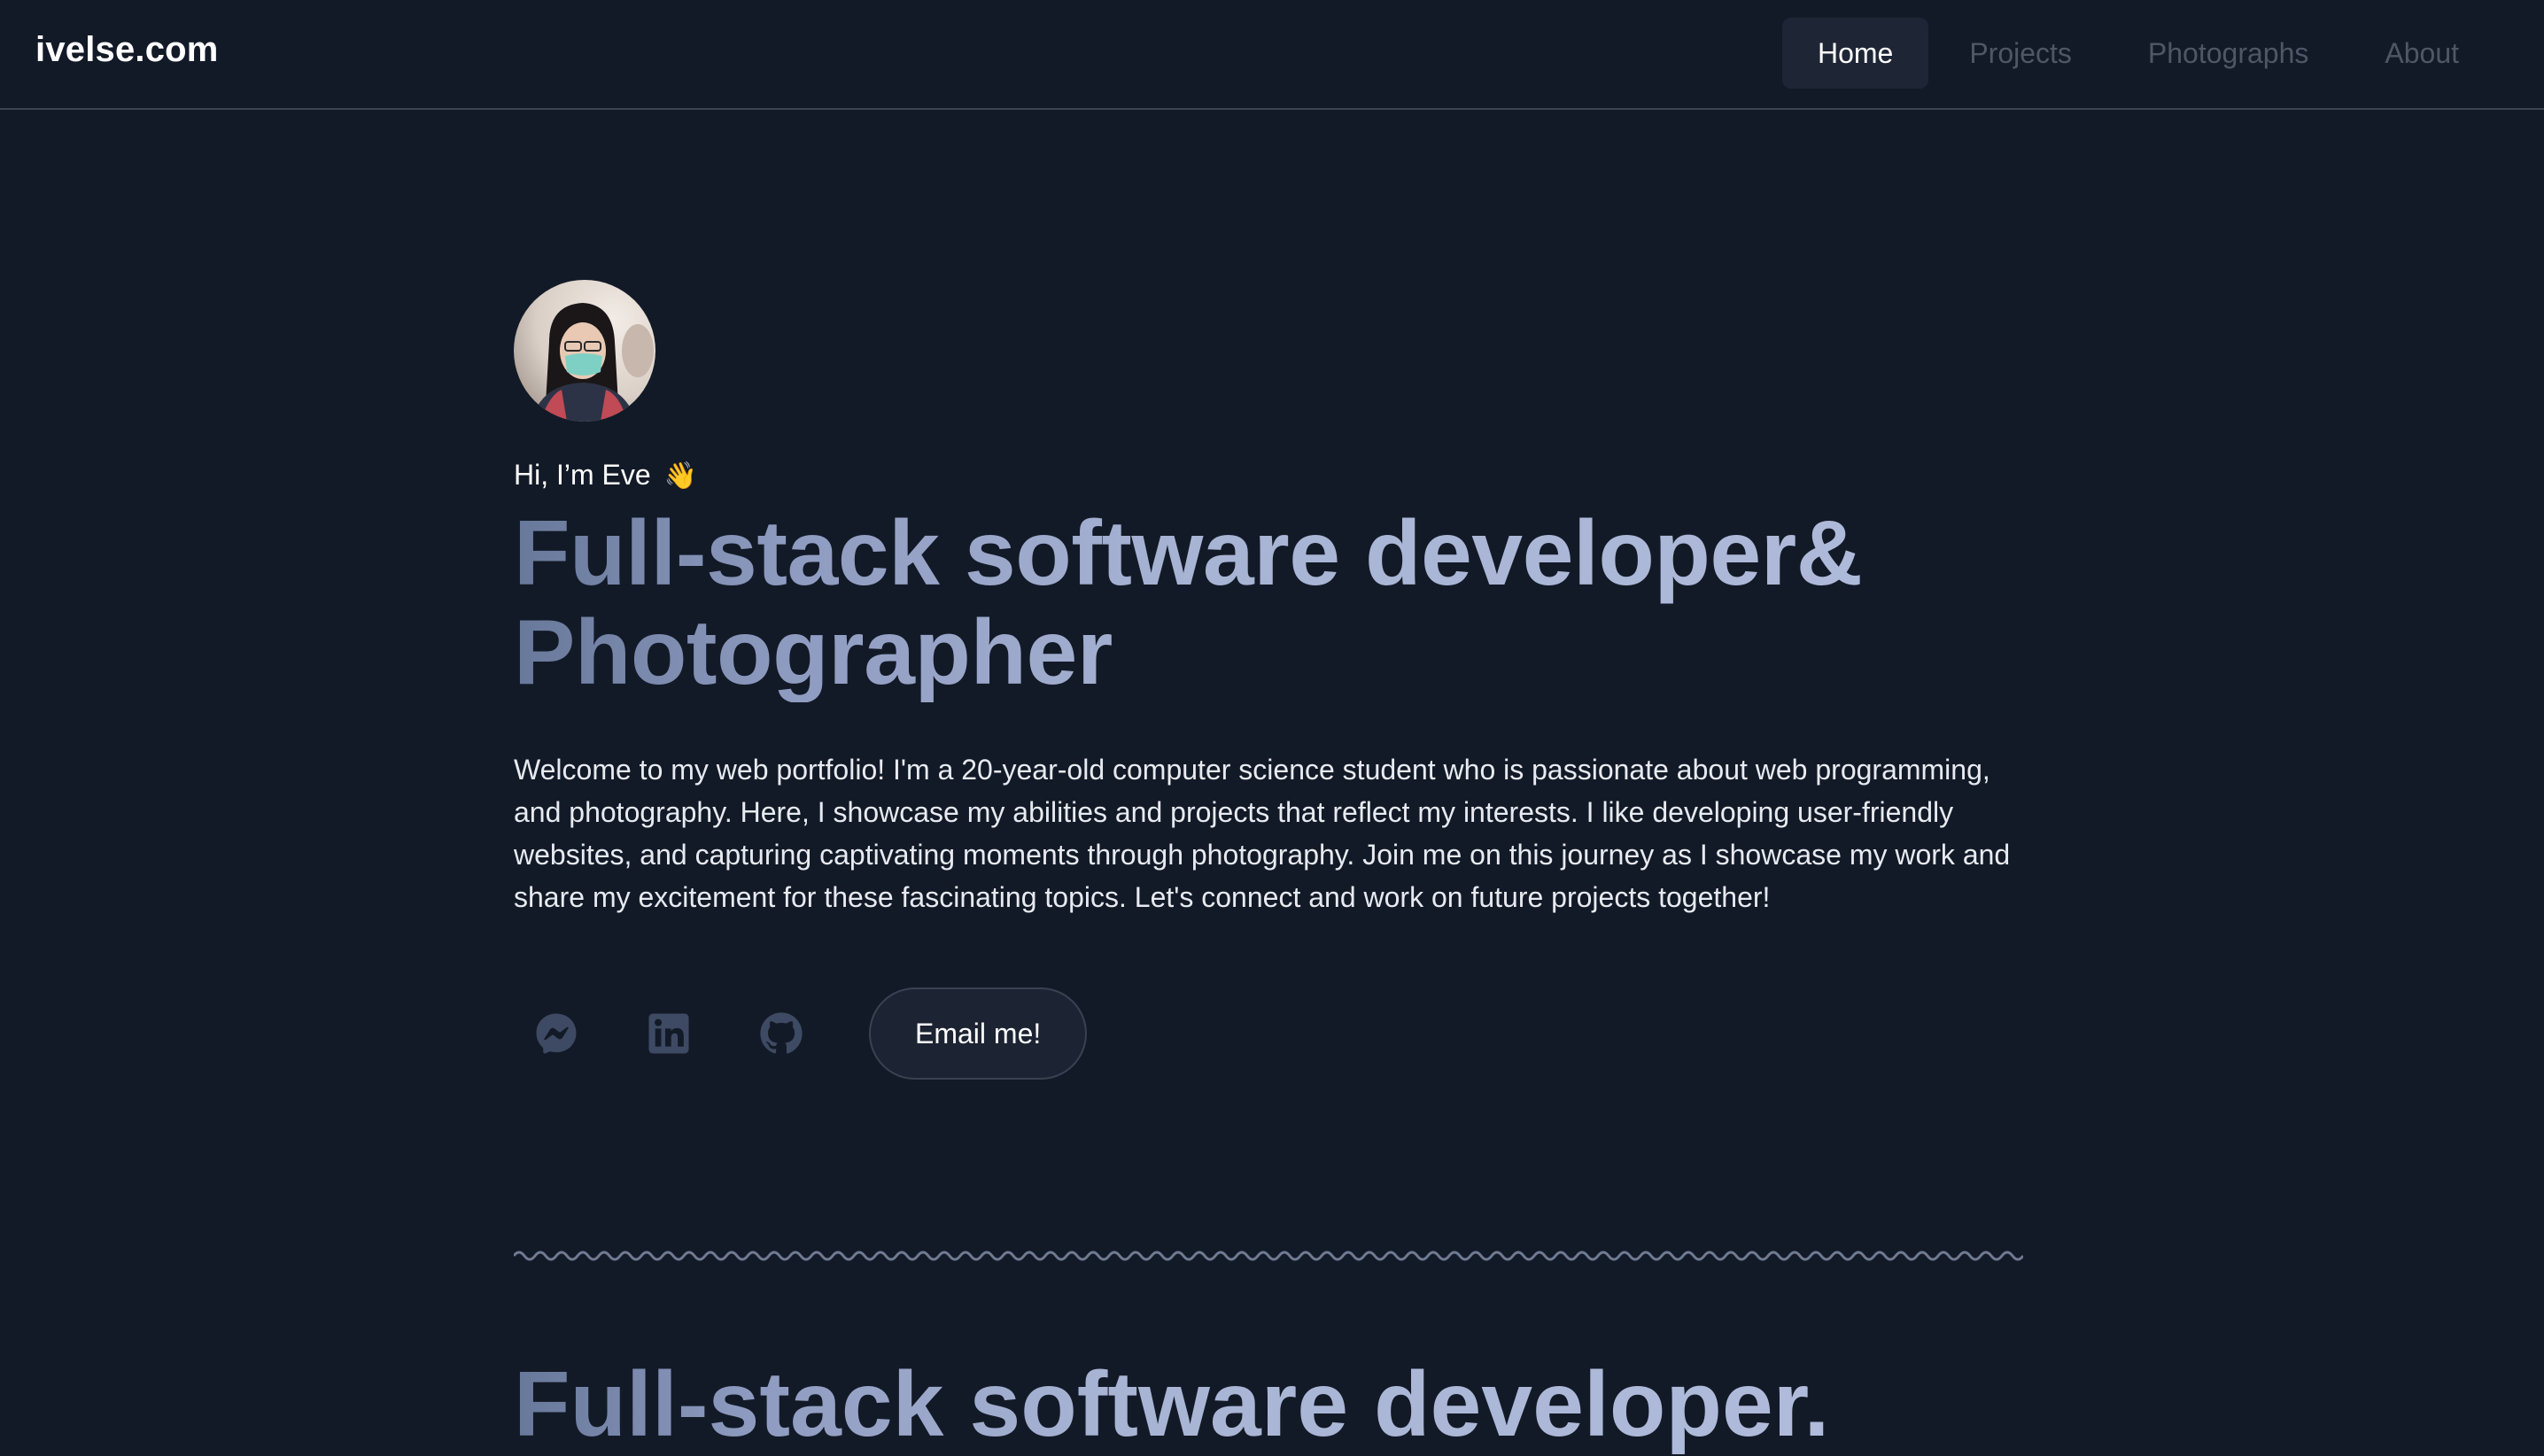 This screenshot has height=1456, width=2544. What do you see at coordinates (582, 475) in the screenshot?
I see `greeting-label: Hi, I’m Eve` at bounding box center [582, 475].